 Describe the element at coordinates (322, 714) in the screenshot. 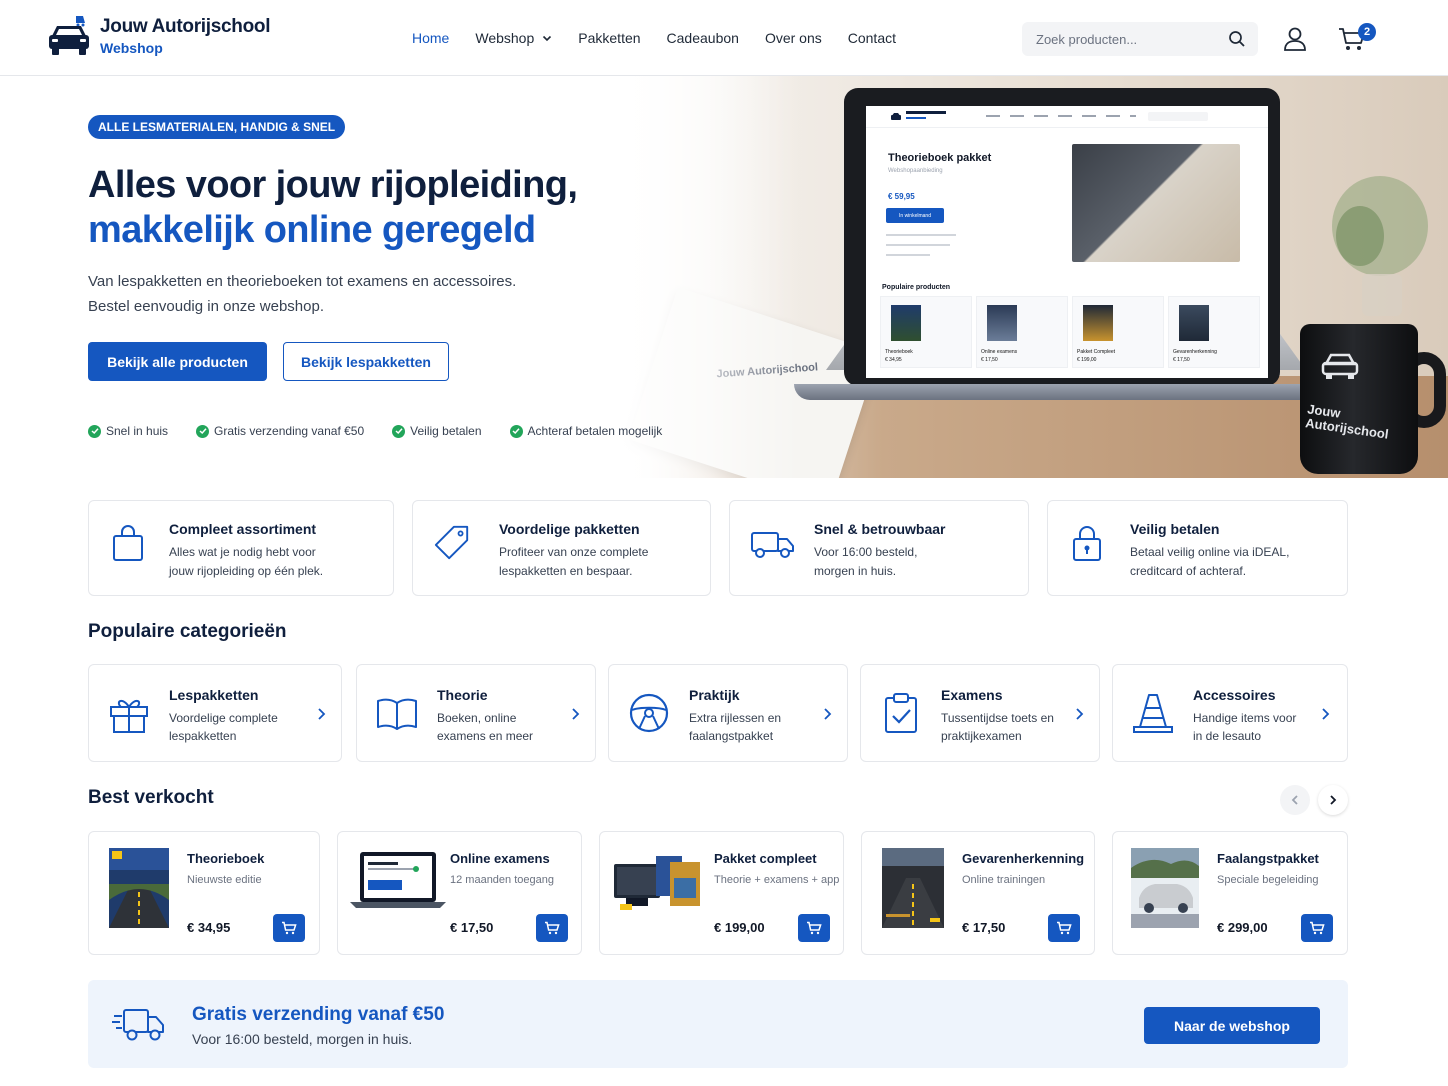

I see `chevron-right-icon` at that location.